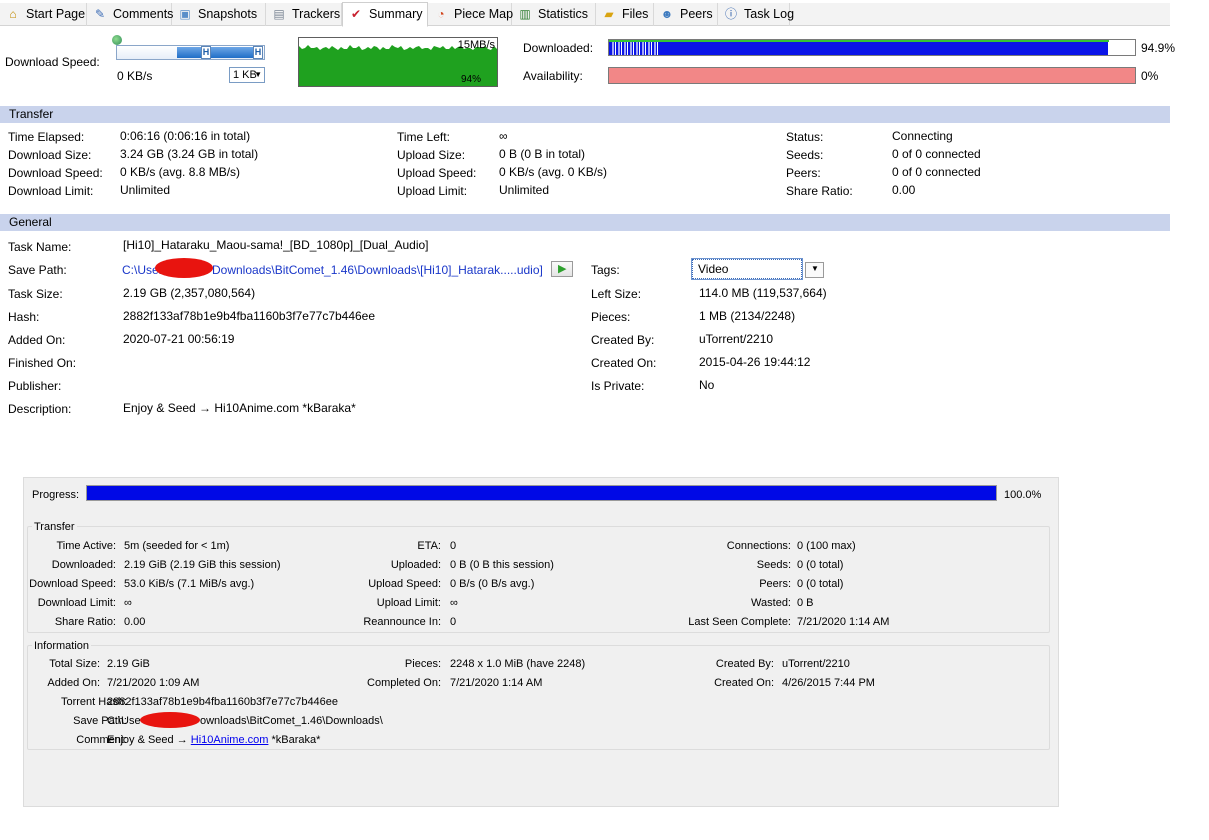 The image size is (1209, 840). I want to click on transfer-field-value: 0:06:16 (0:06:16 in total), so click(185, 136).